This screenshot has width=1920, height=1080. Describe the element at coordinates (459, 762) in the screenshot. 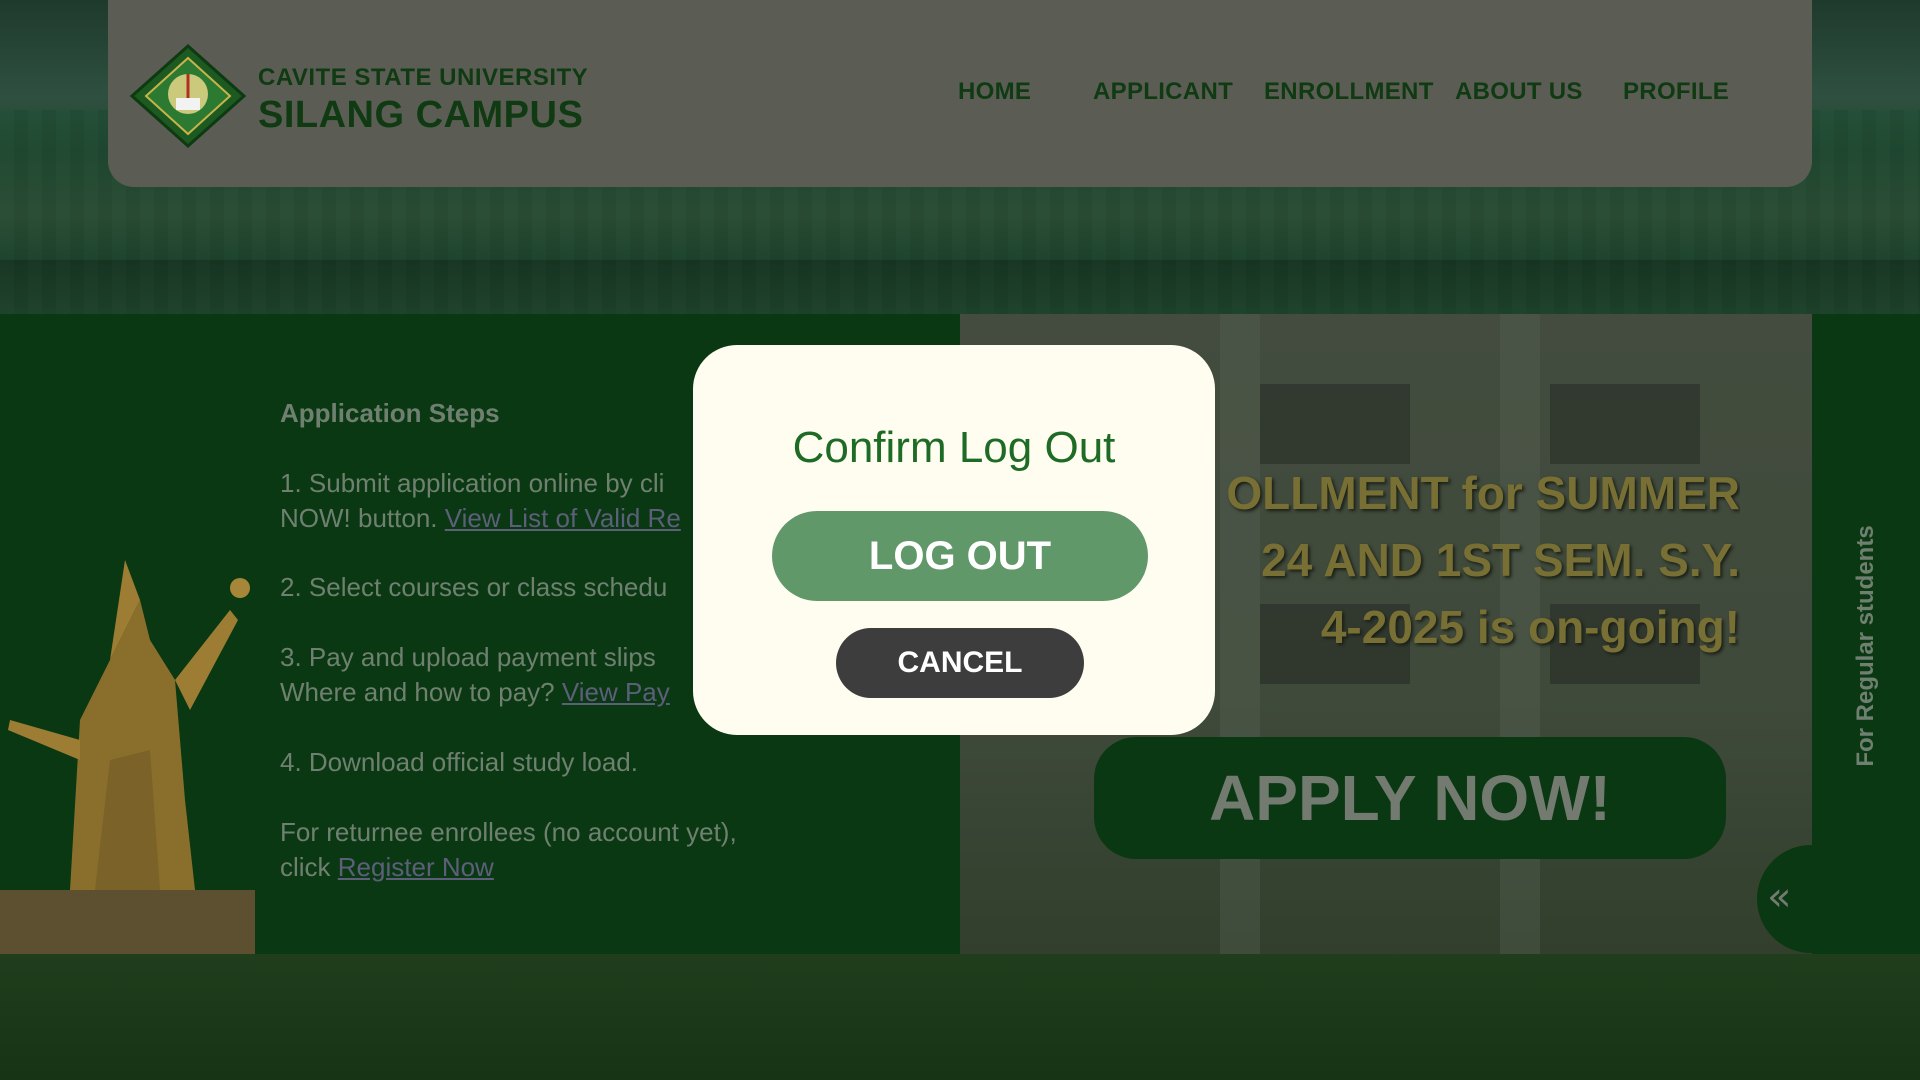

I see `step-4-text: 4. Download official study load.` at that location.